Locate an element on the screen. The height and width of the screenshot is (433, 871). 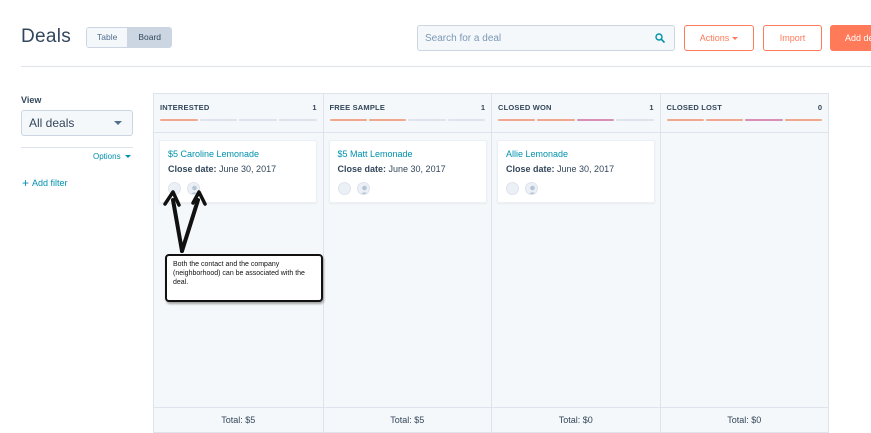
deal-name-link: $5 Caroline Lemonade is located at coordinates (213, 154).